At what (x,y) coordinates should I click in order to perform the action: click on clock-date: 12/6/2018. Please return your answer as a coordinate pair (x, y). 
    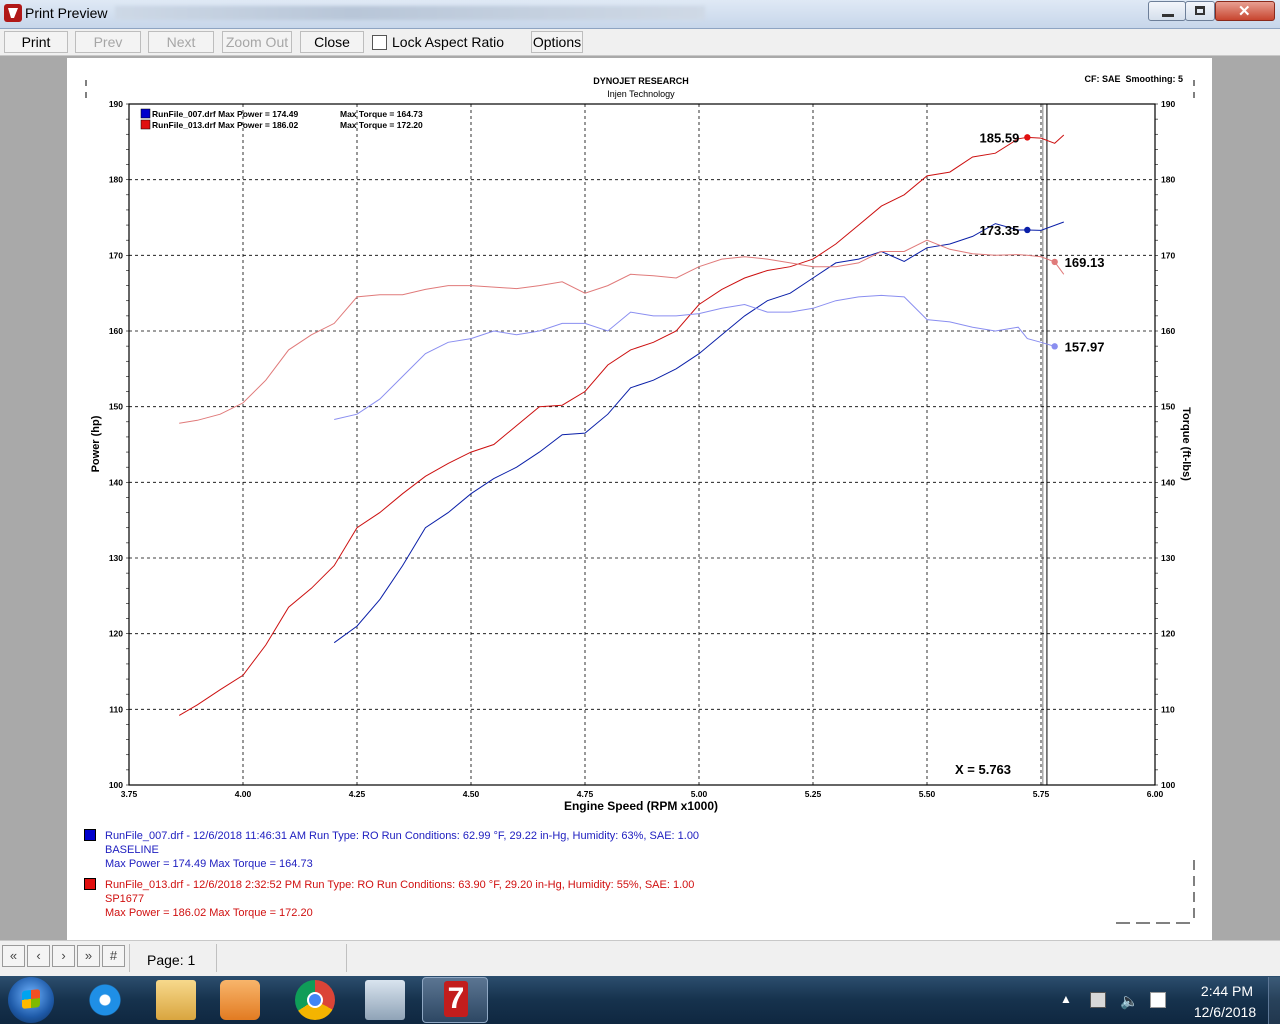
    Looking at the image, I should click on (1225, 1012).